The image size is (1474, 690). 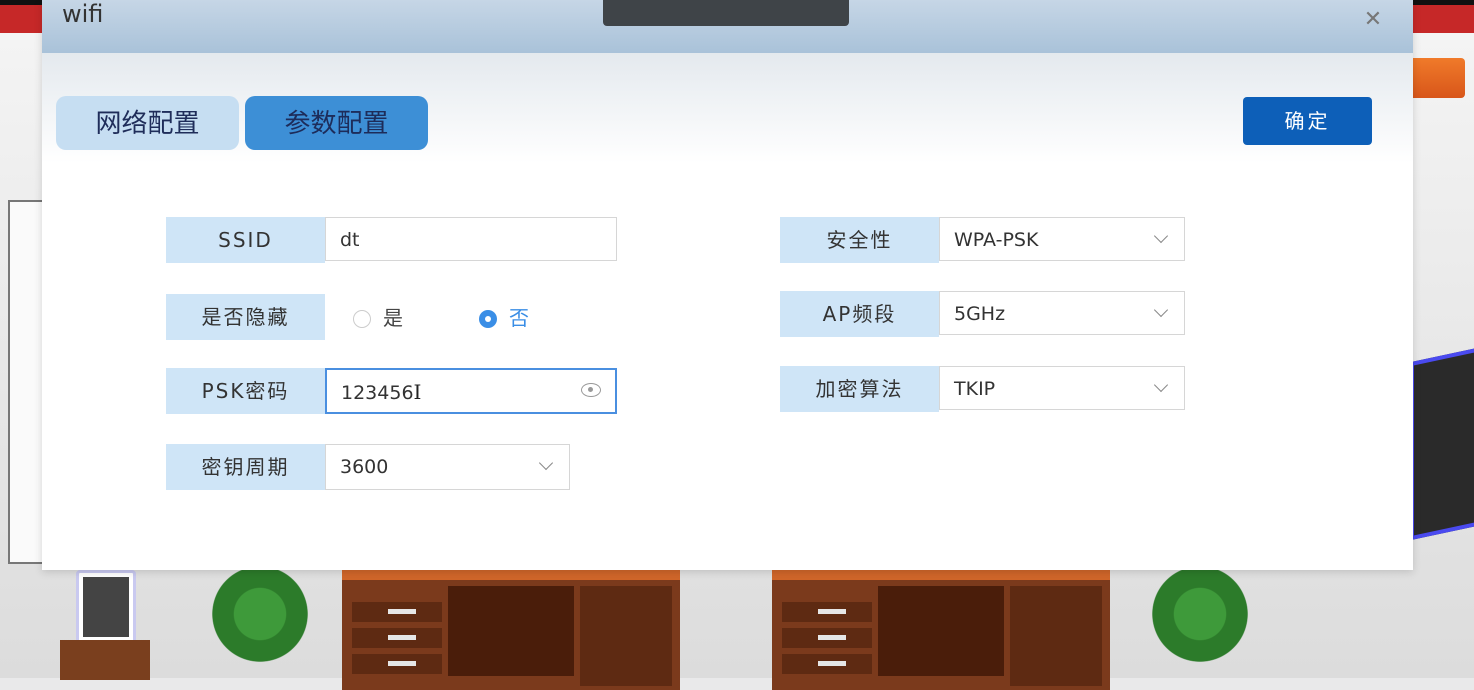 I want to click on hidden-yes-label: 是, so click(x=393, y=318).